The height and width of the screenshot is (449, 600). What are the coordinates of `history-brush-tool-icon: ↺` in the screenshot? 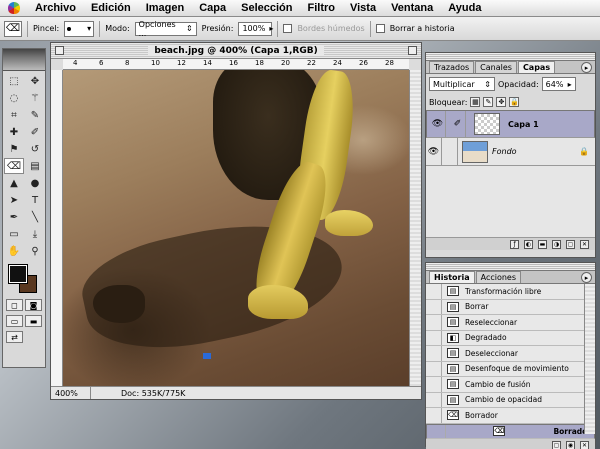 It's located at (35, 149).